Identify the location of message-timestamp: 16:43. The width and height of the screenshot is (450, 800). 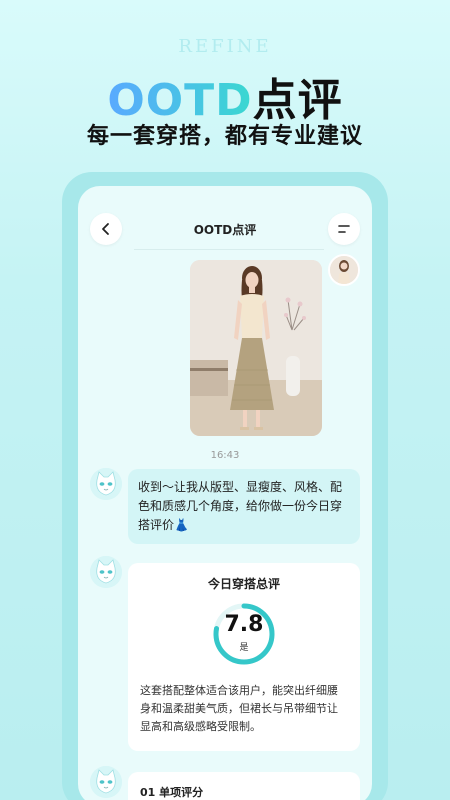
(225, 455).